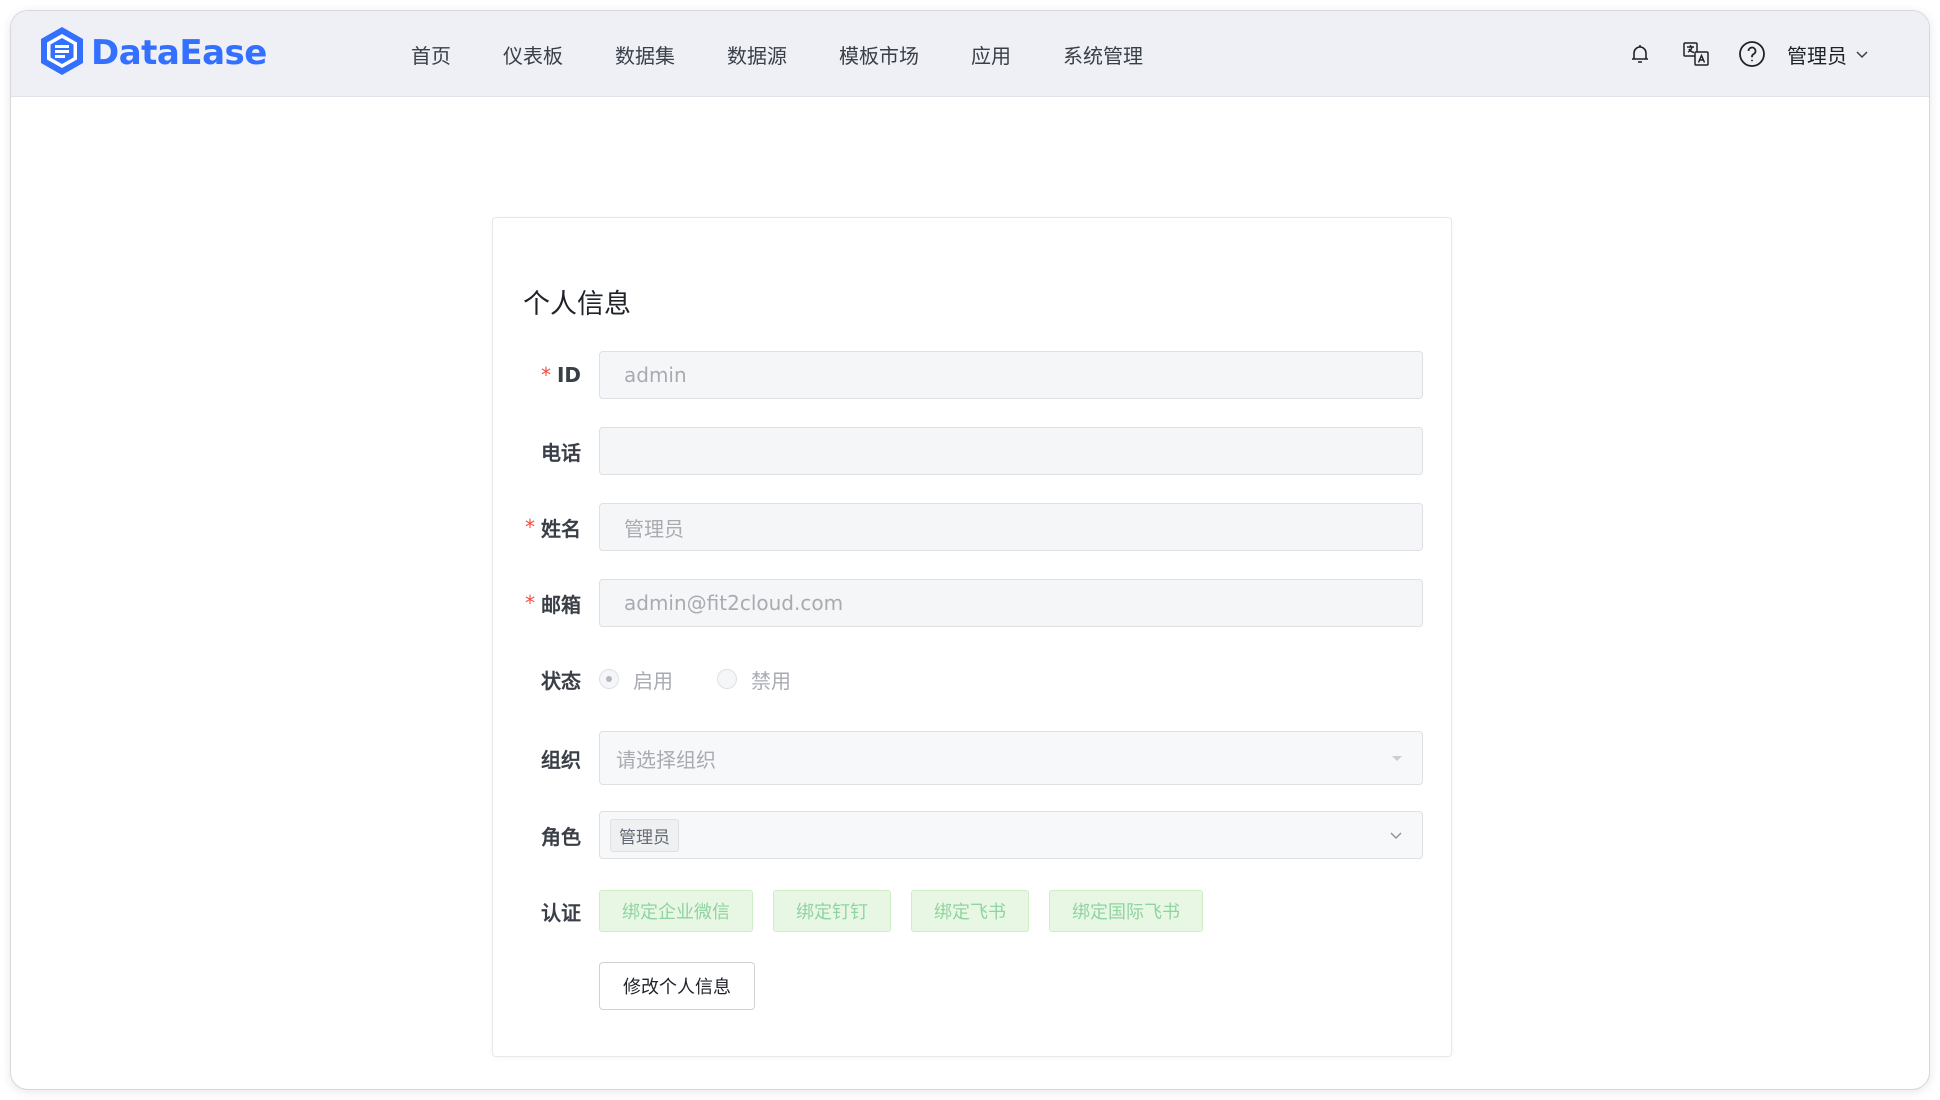  I want to click on name-value: 管理员, so click(654, 528).